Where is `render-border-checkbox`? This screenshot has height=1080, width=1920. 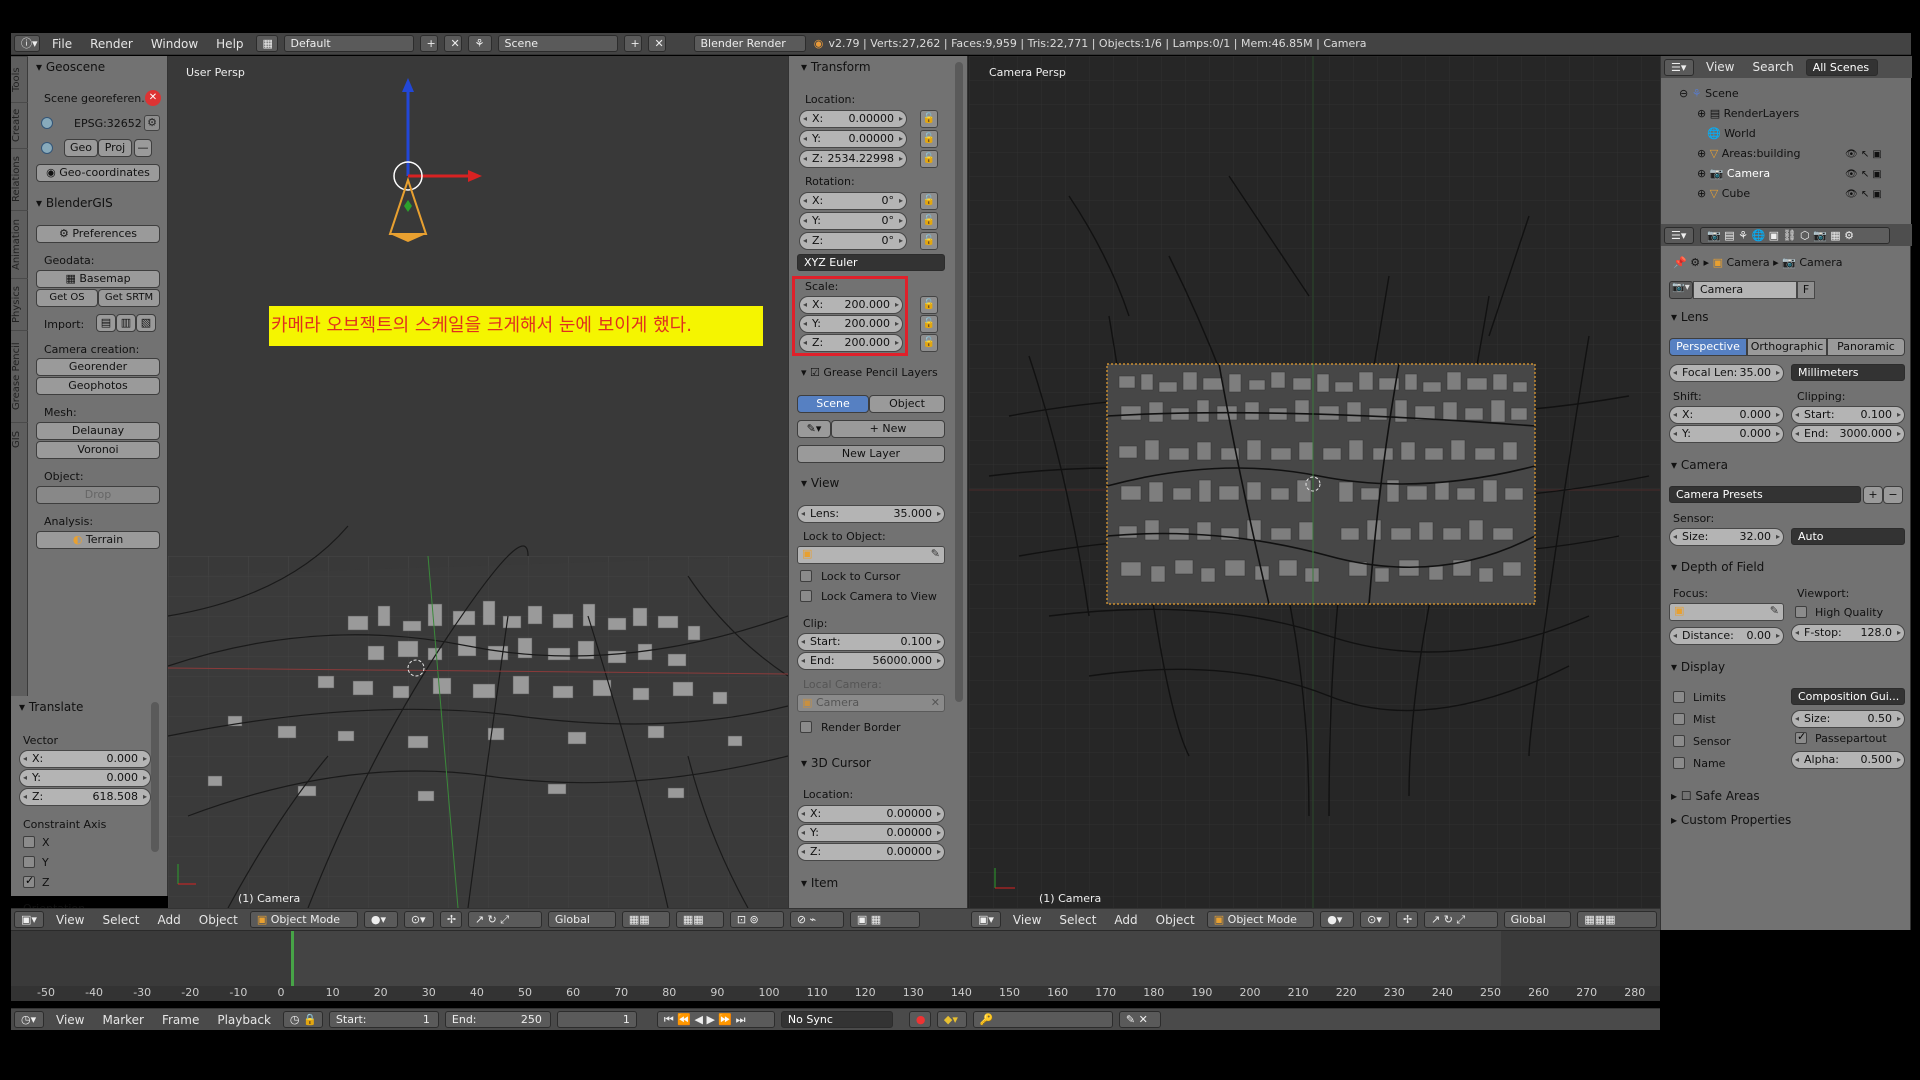 render-border-checkbox is located at coordinates (806, 727).